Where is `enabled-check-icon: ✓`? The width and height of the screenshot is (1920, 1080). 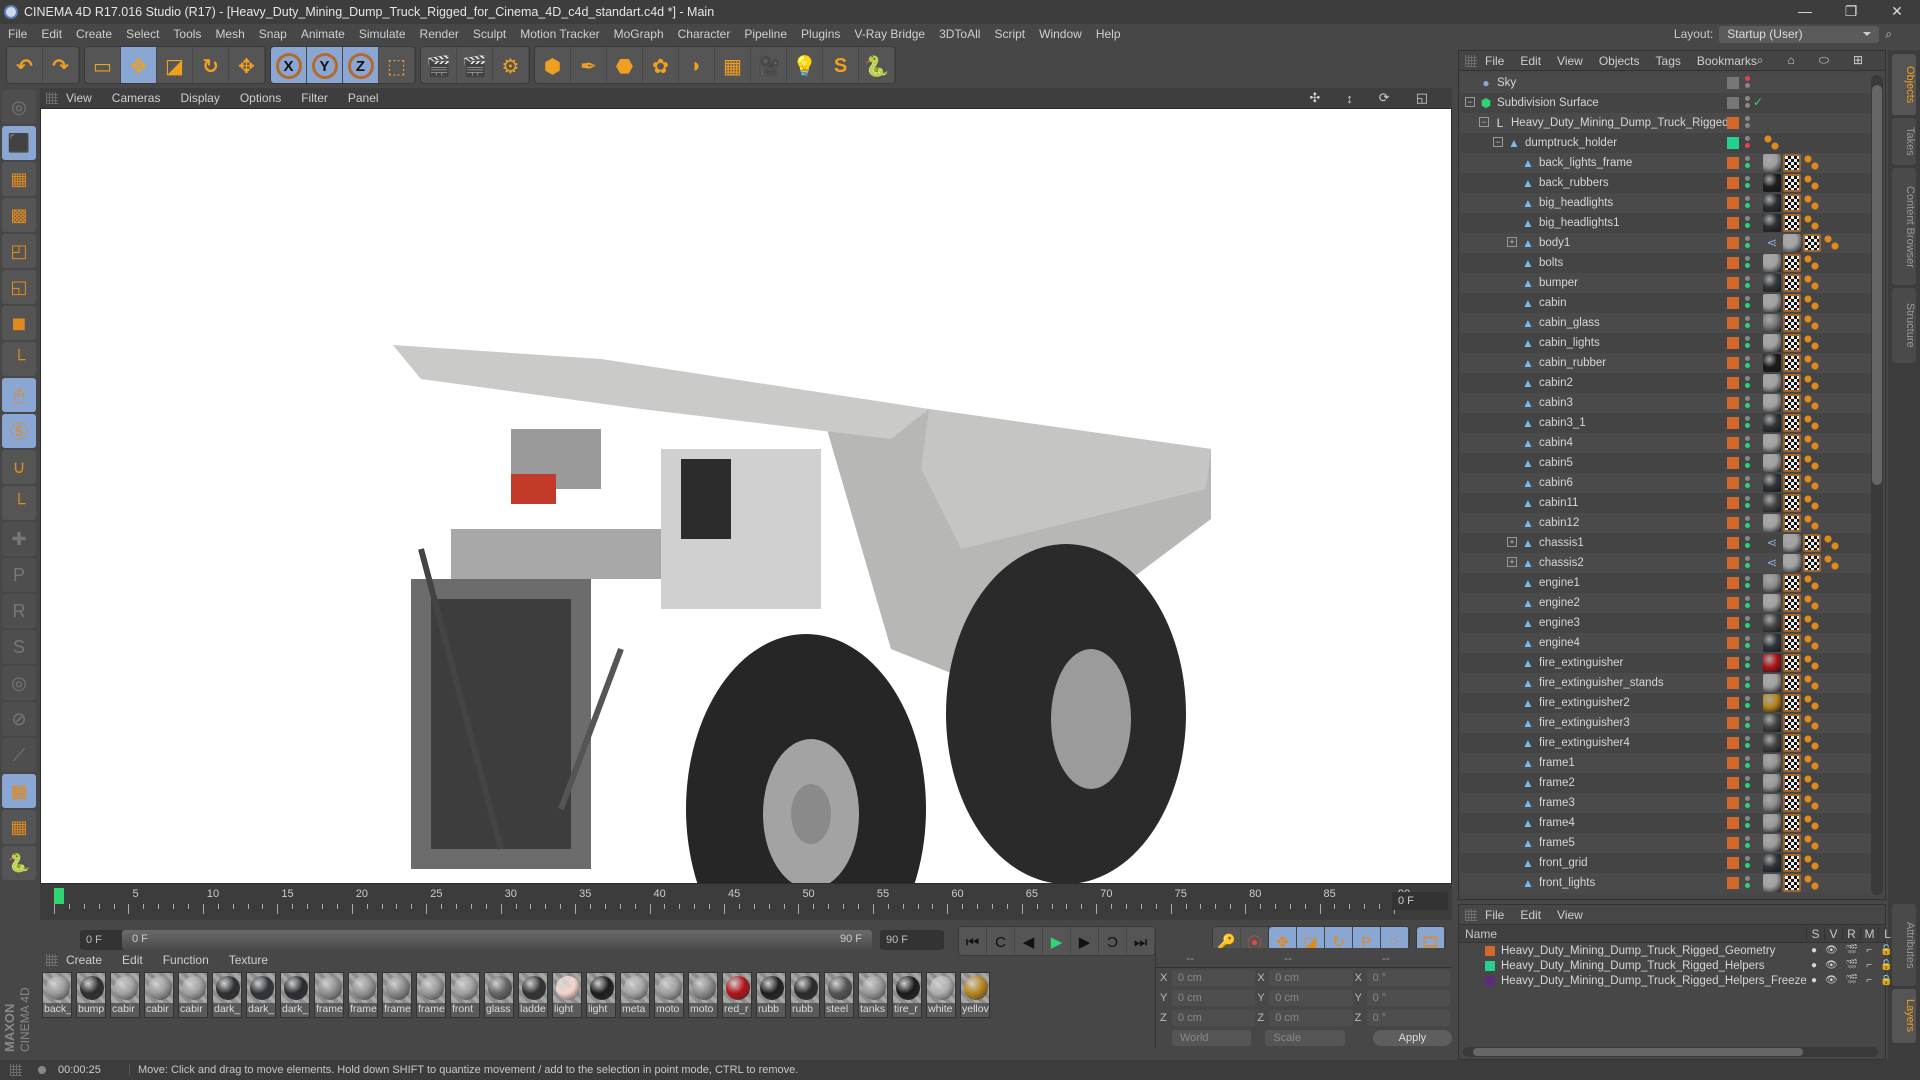
enabled-check-icon: ✓ is located at coordinates (1758, 102).